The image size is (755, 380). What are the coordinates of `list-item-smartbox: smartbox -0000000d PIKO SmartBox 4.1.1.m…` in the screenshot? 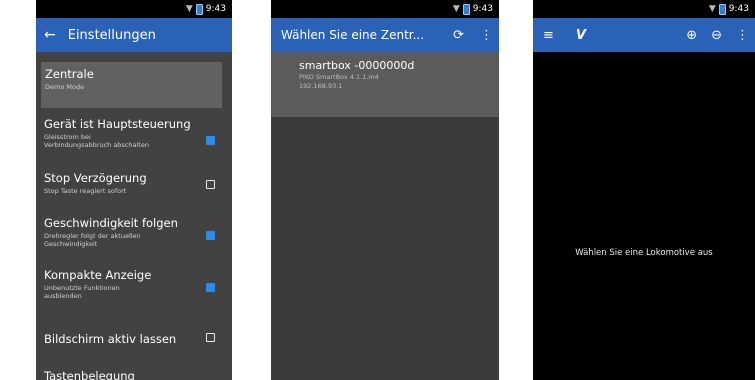 It's located at (385, 84).